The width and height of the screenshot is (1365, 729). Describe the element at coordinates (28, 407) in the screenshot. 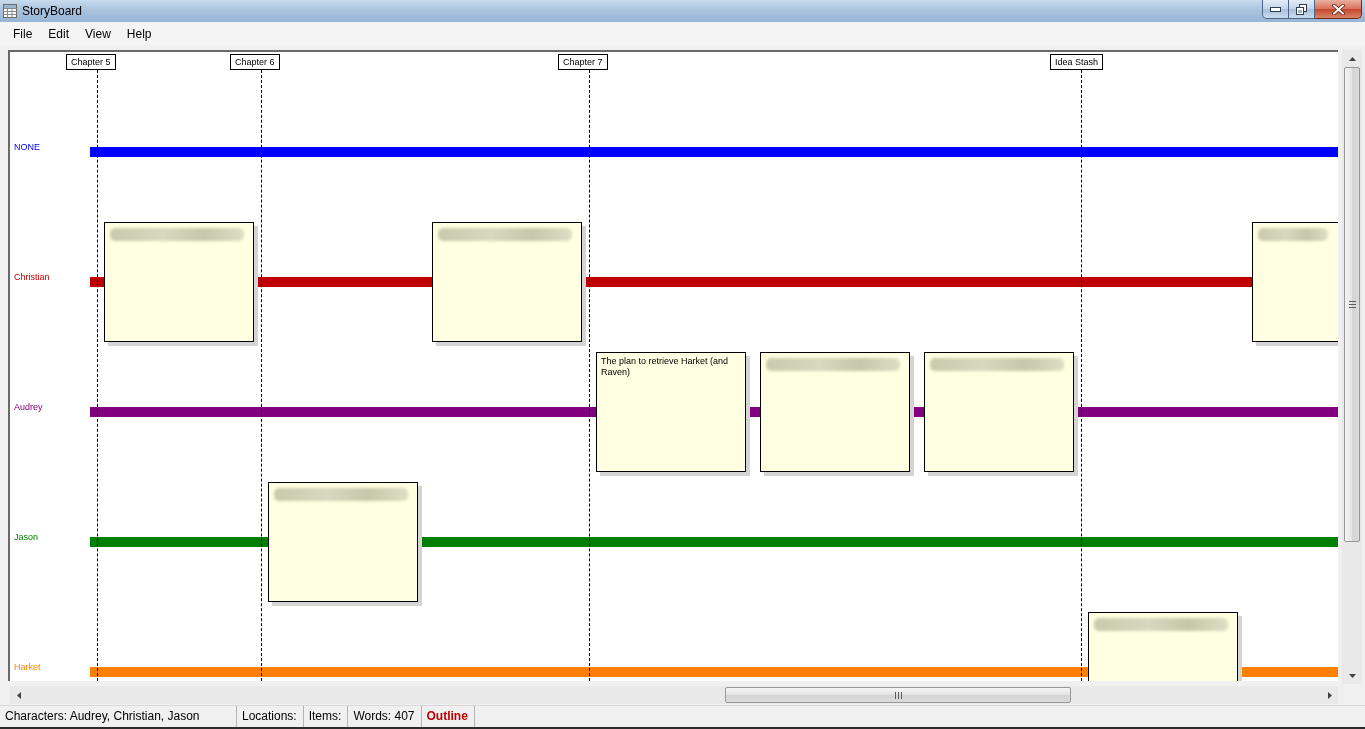

I see `lane-label: Audrey` at that location.